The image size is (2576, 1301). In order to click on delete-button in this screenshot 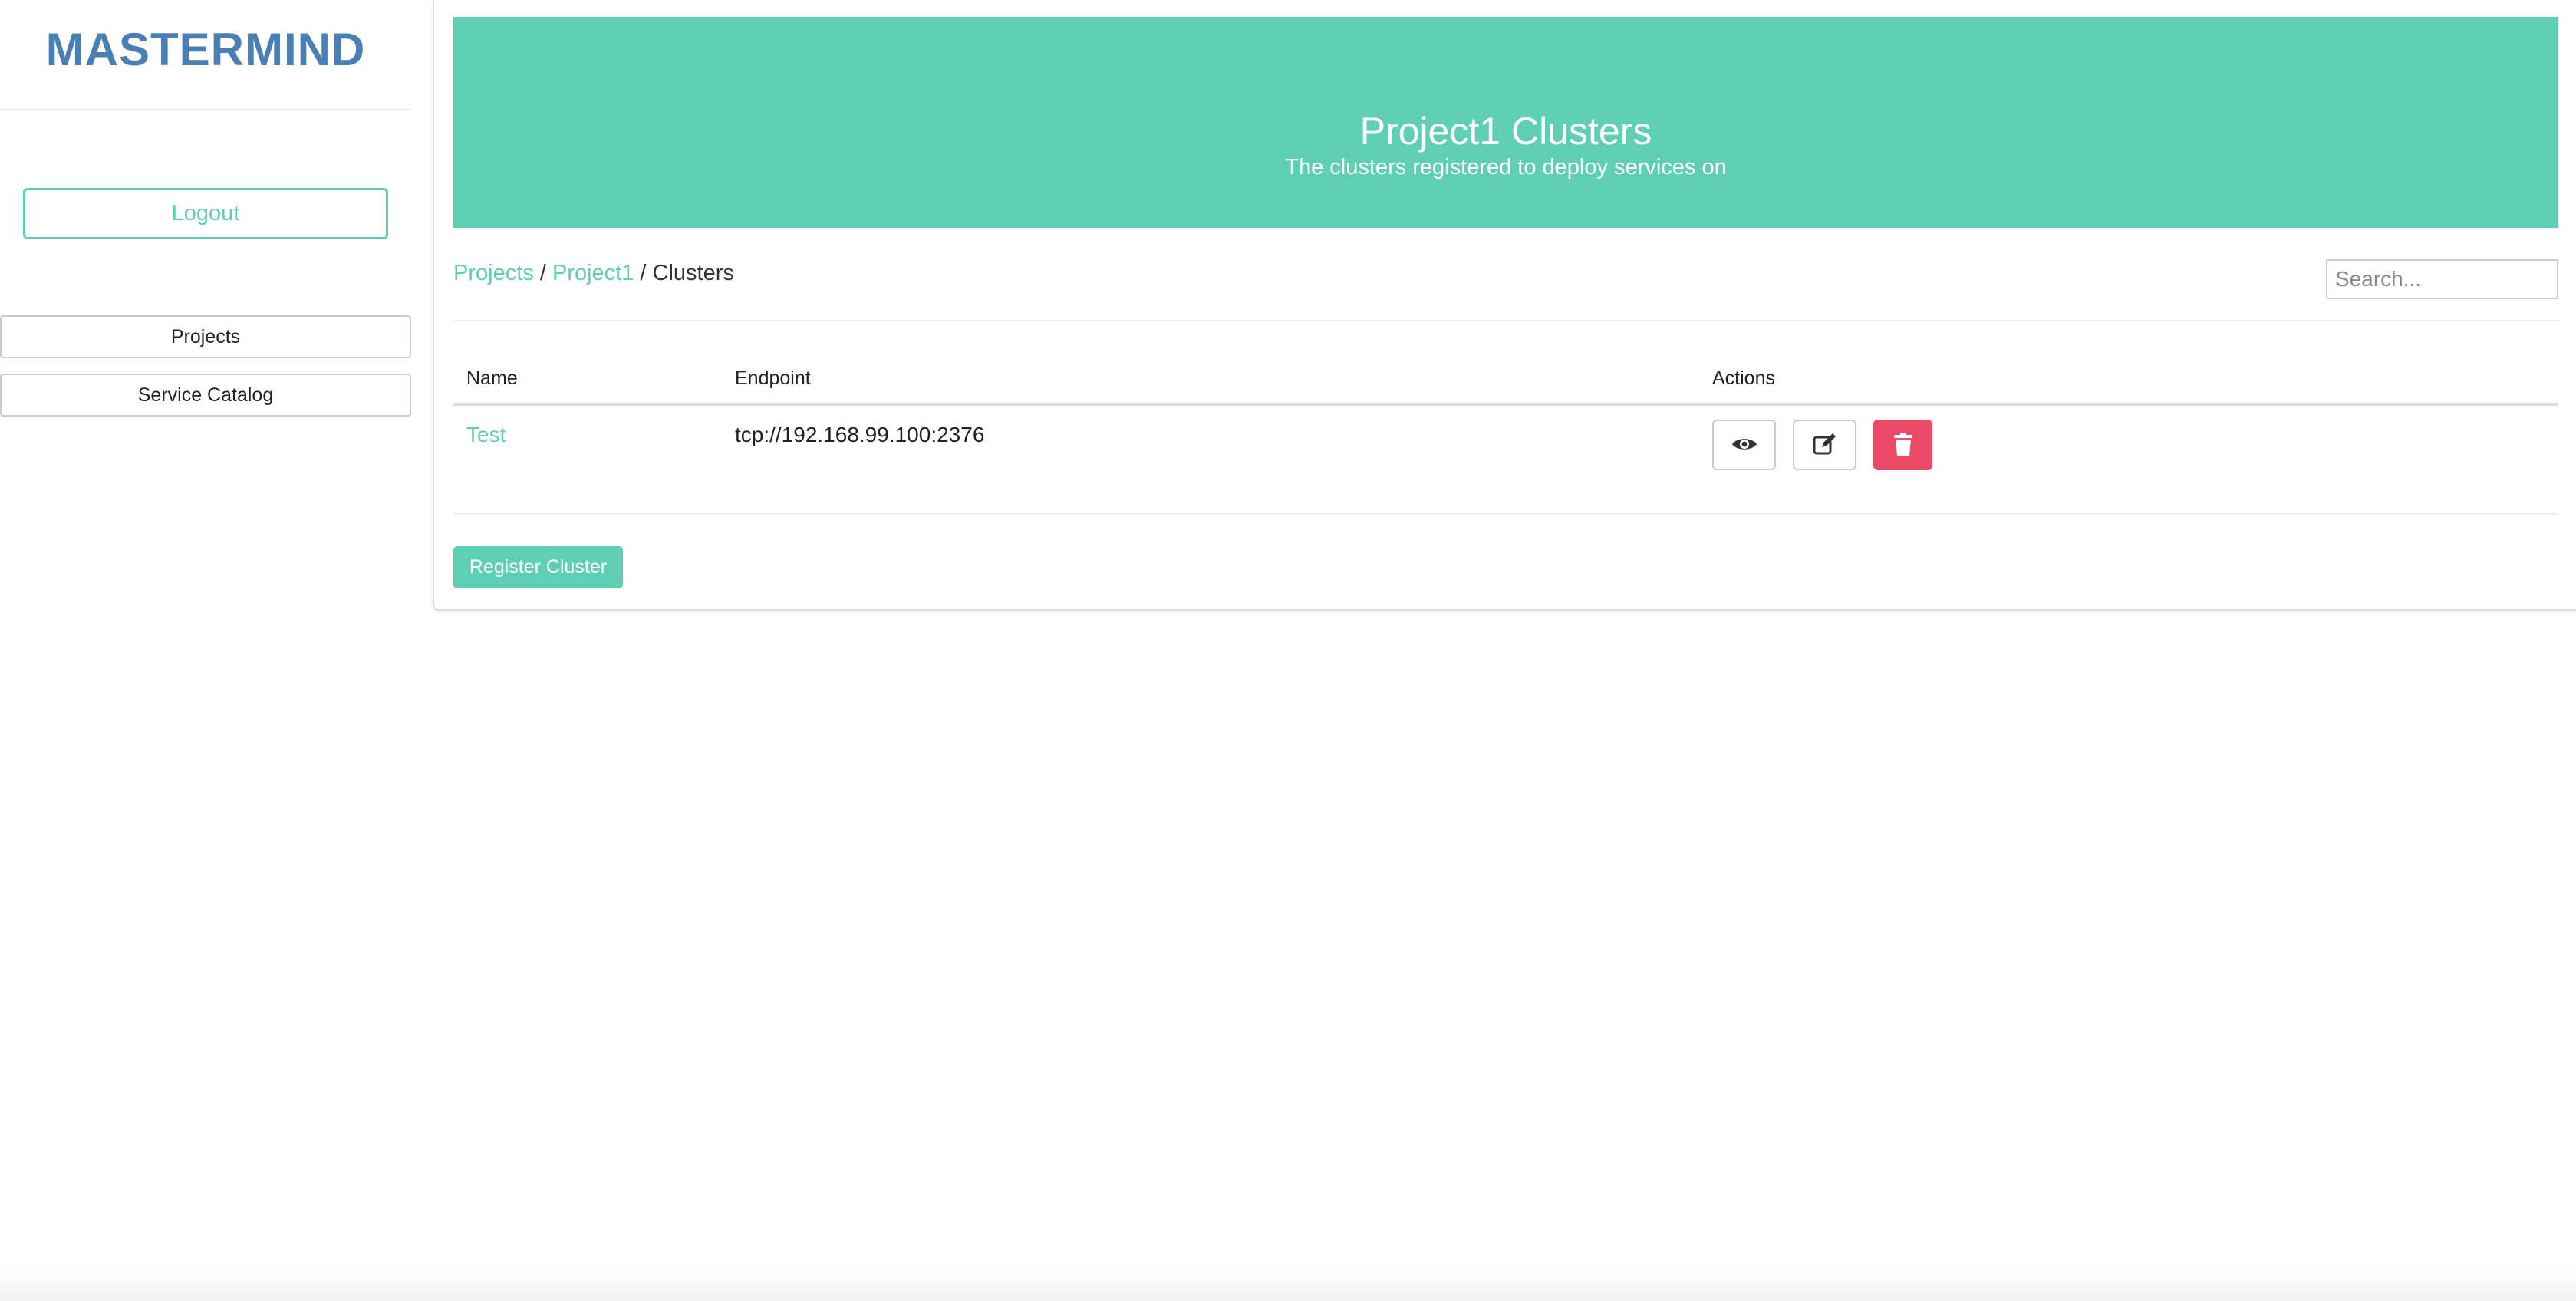, I will do `click(1902, 445)`.